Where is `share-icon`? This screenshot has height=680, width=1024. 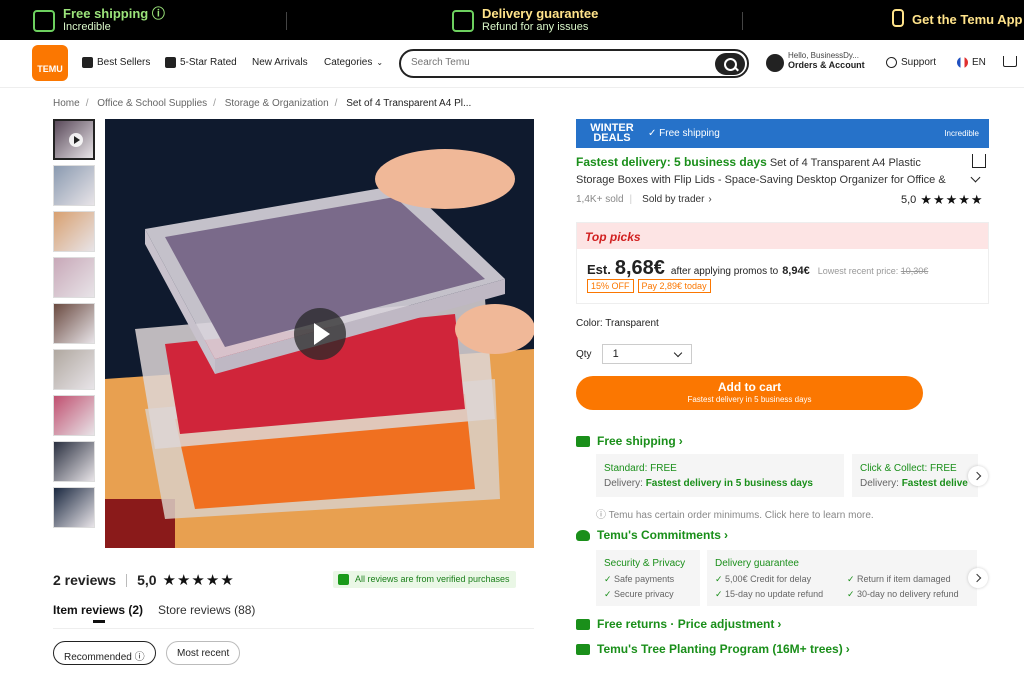 share-icon is located at coordinates (979, 161).